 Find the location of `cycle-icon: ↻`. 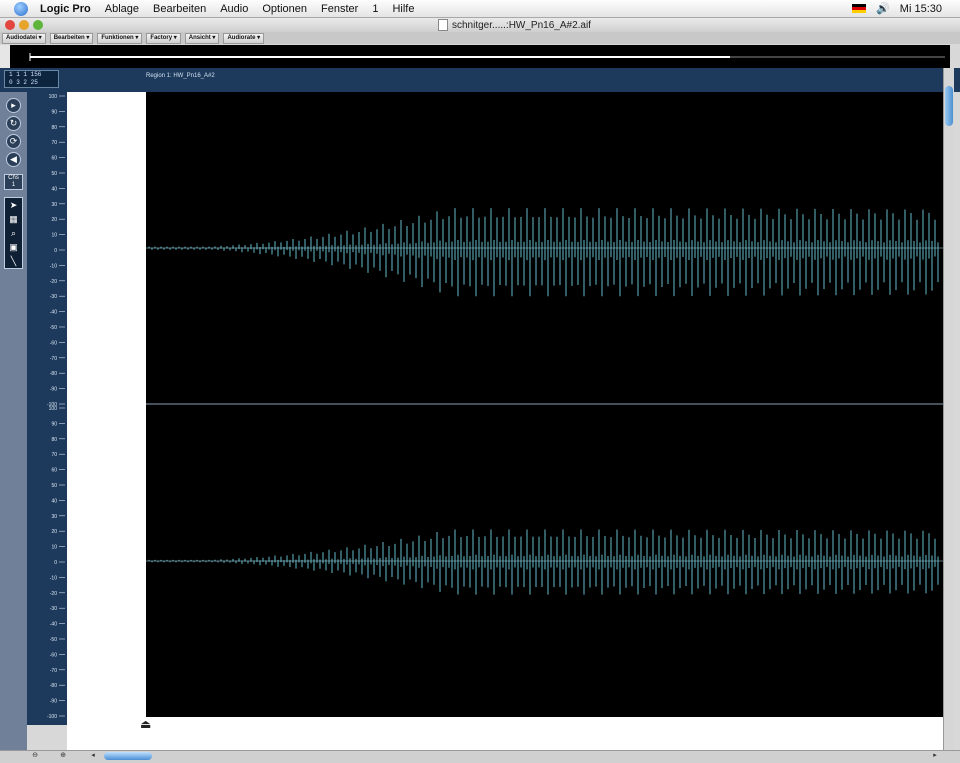

cycle-icon: ↻ is located at coordinates (13, 123).